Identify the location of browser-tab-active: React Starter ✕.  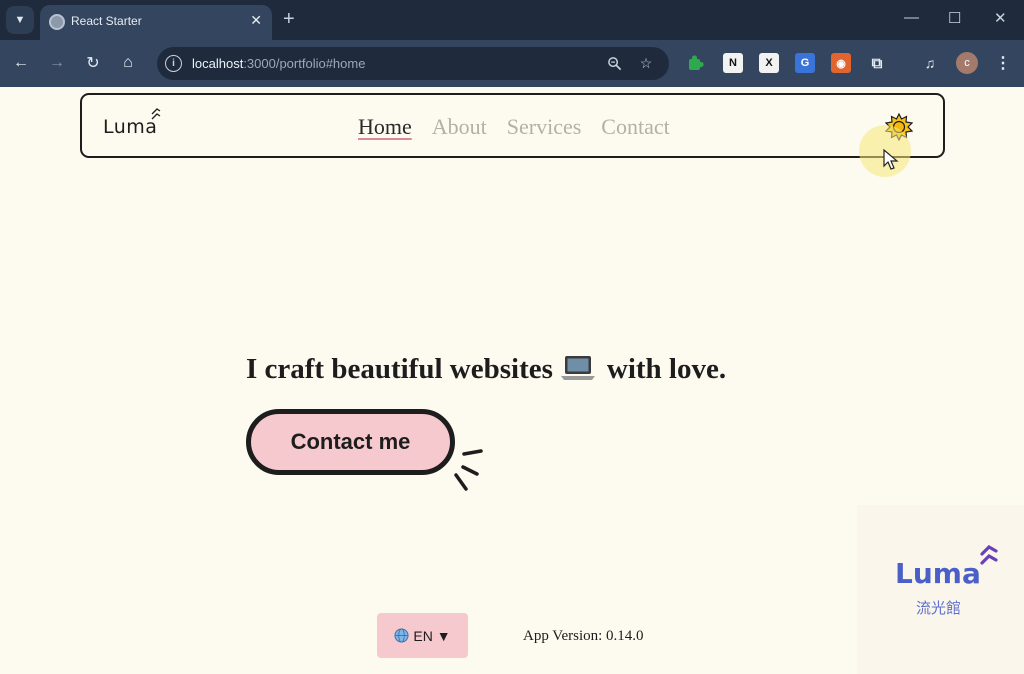
(156, 22).